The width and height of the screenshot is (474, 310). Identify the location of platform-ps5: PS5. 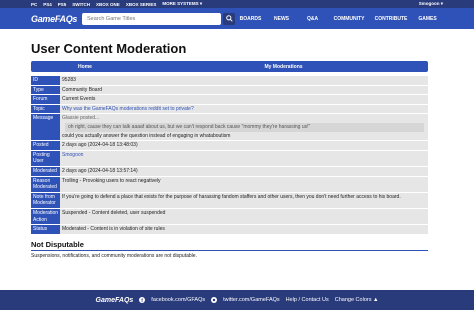
(62, 4).